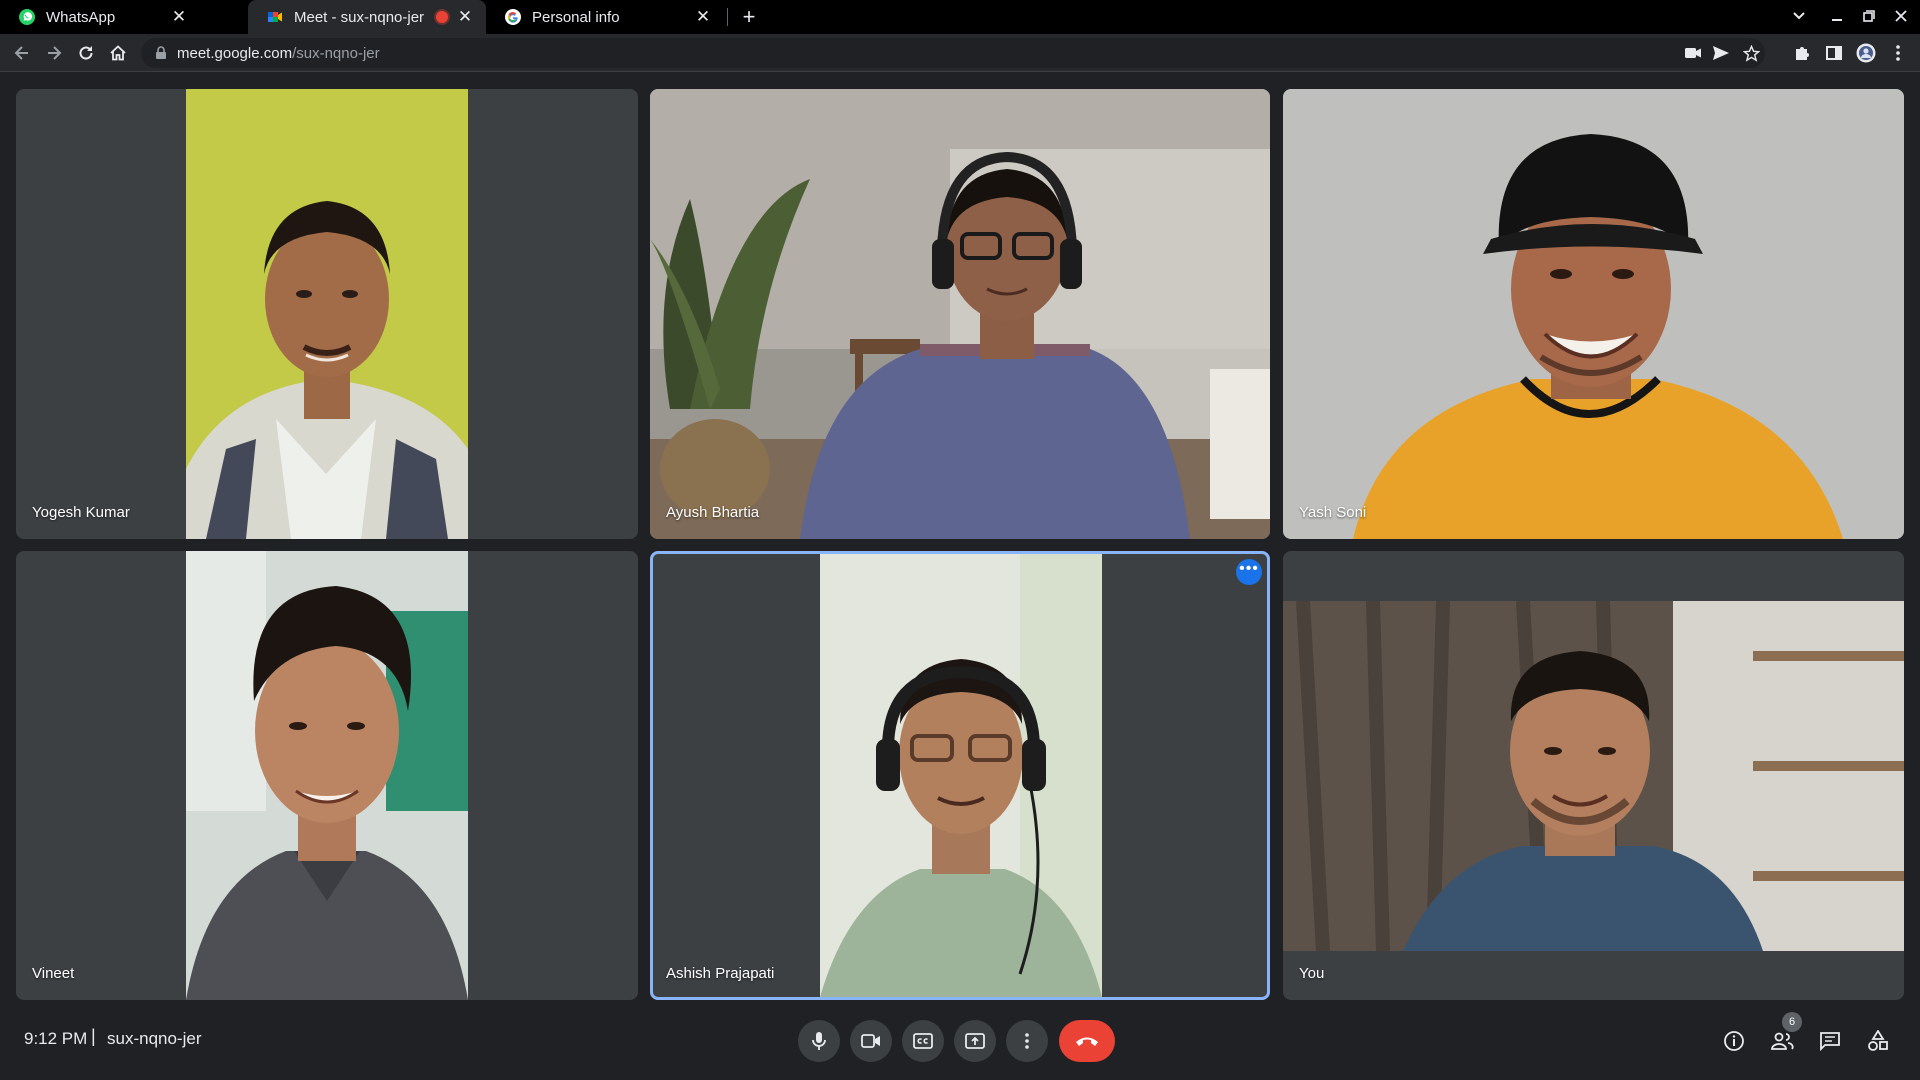 This screenshot has height=1080, width=1920. I want to click on restore-icon, so click(1869, 17).